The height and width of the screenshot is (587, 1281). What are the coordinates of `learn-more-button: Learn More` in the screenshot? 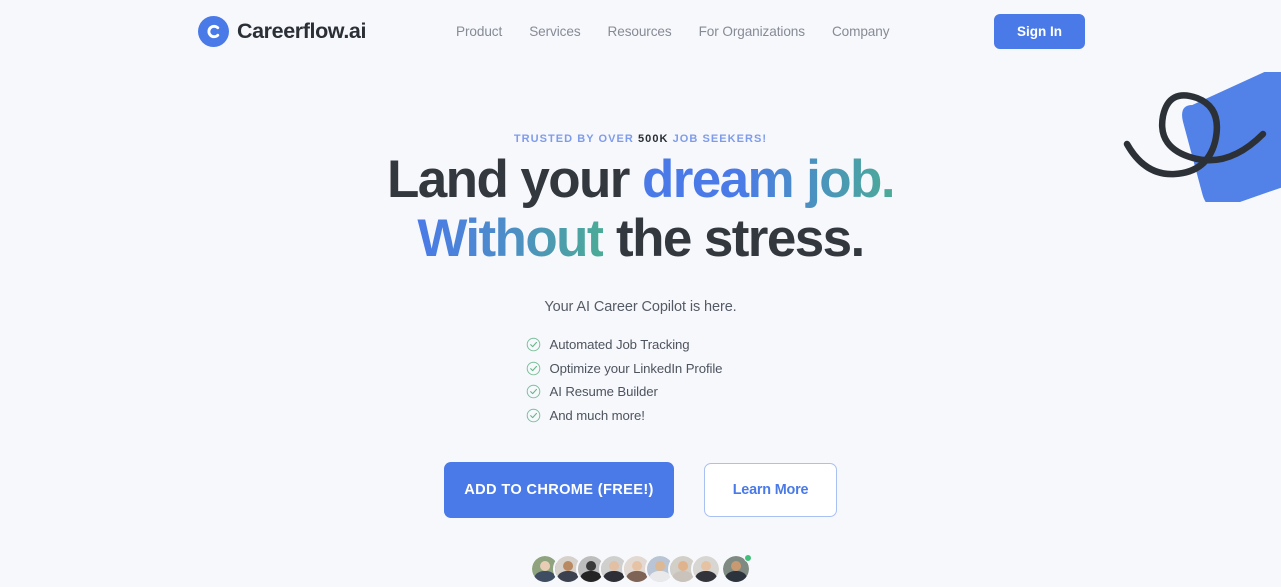 It's located at (770, 490).